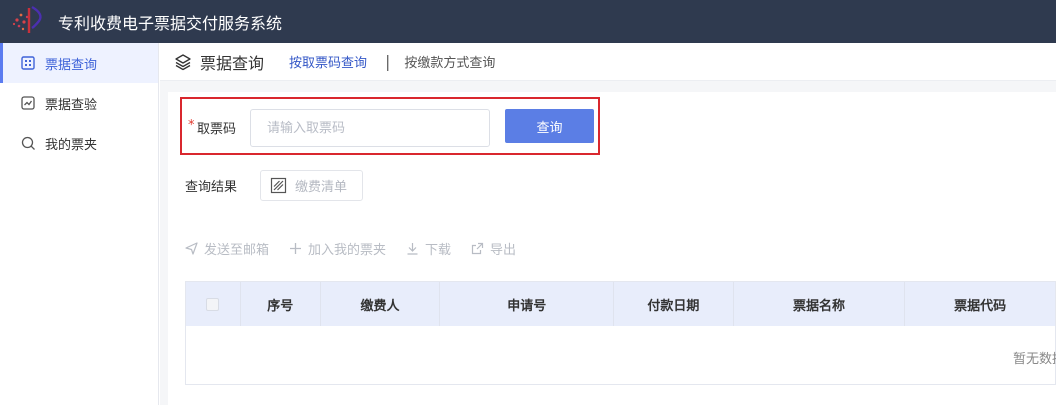 The image size is (1056, 405). I want to click on sidebar-item-my-folder: 我的票夹, so click(79, 143).